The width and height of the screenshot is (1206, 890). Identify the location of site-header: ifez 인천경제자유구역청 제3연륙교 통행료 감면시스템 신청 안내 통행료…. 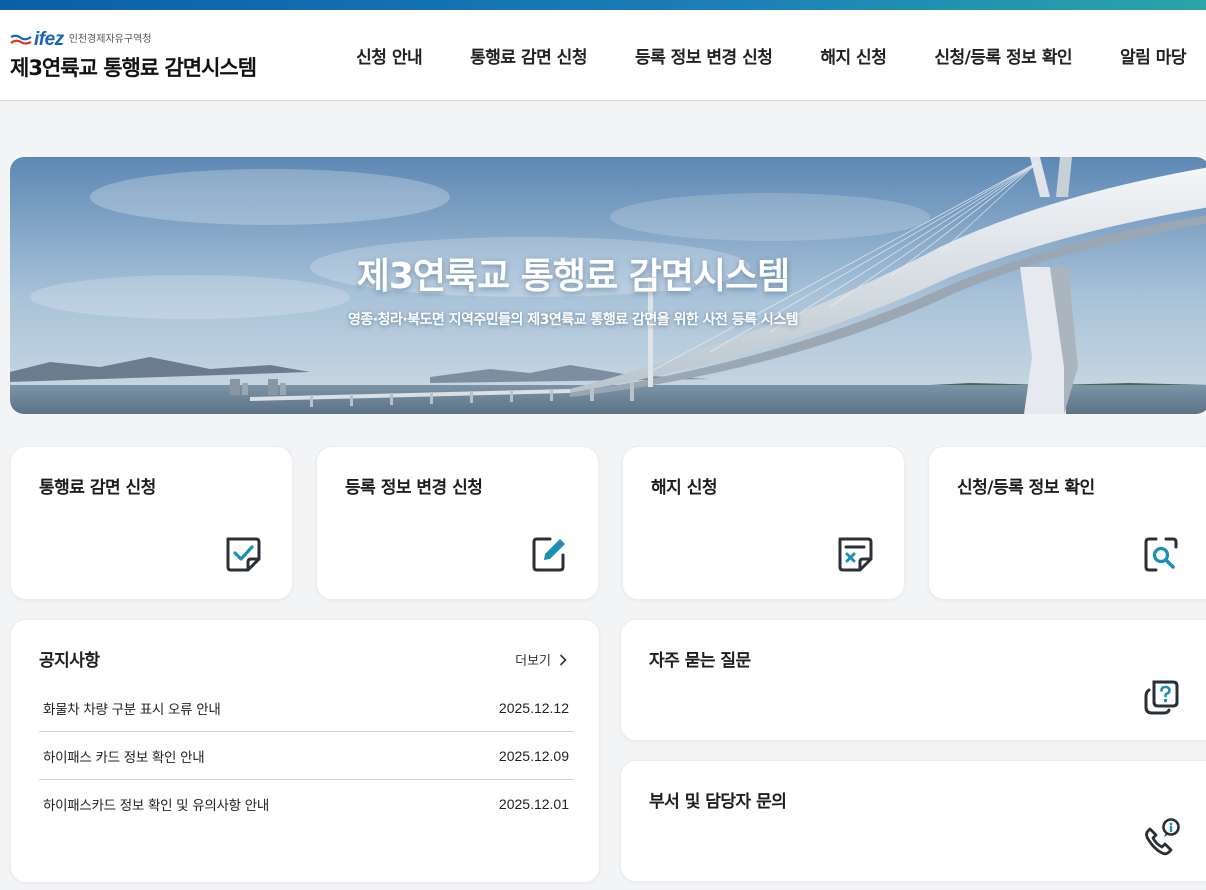
(603, 55).